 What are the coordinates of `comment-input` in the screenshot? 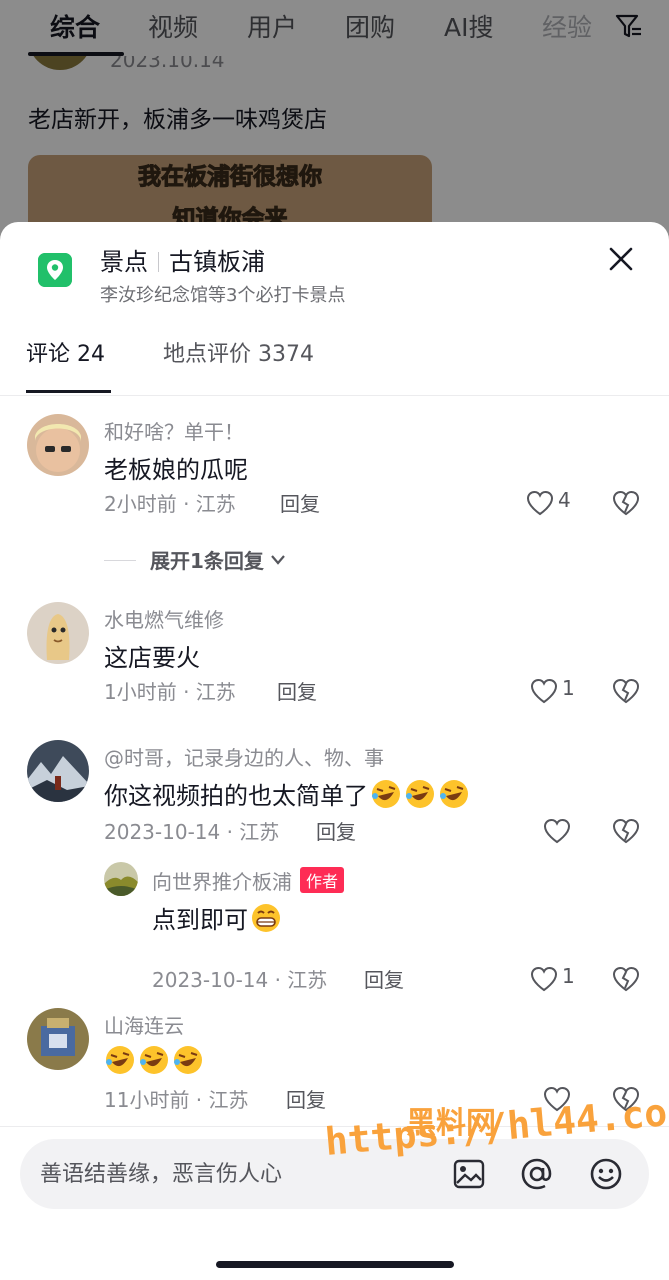 It's located at (240, 1174).